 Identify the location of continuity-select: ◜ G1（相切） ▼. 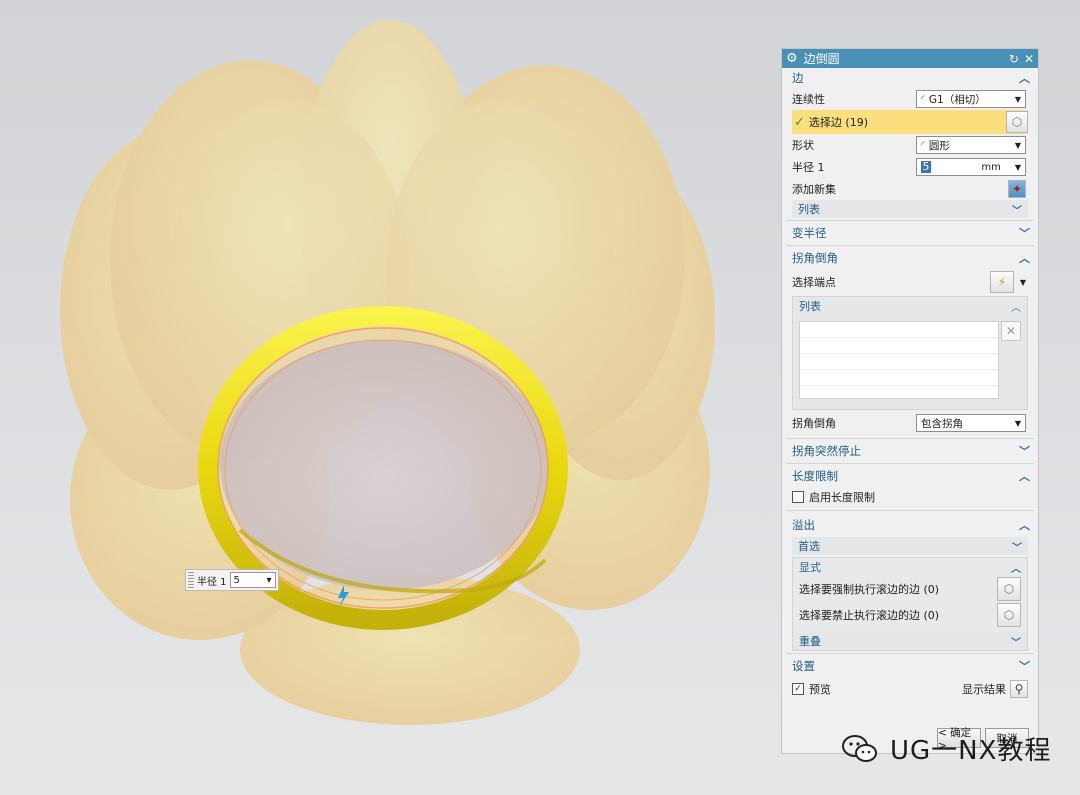
(971, 99).